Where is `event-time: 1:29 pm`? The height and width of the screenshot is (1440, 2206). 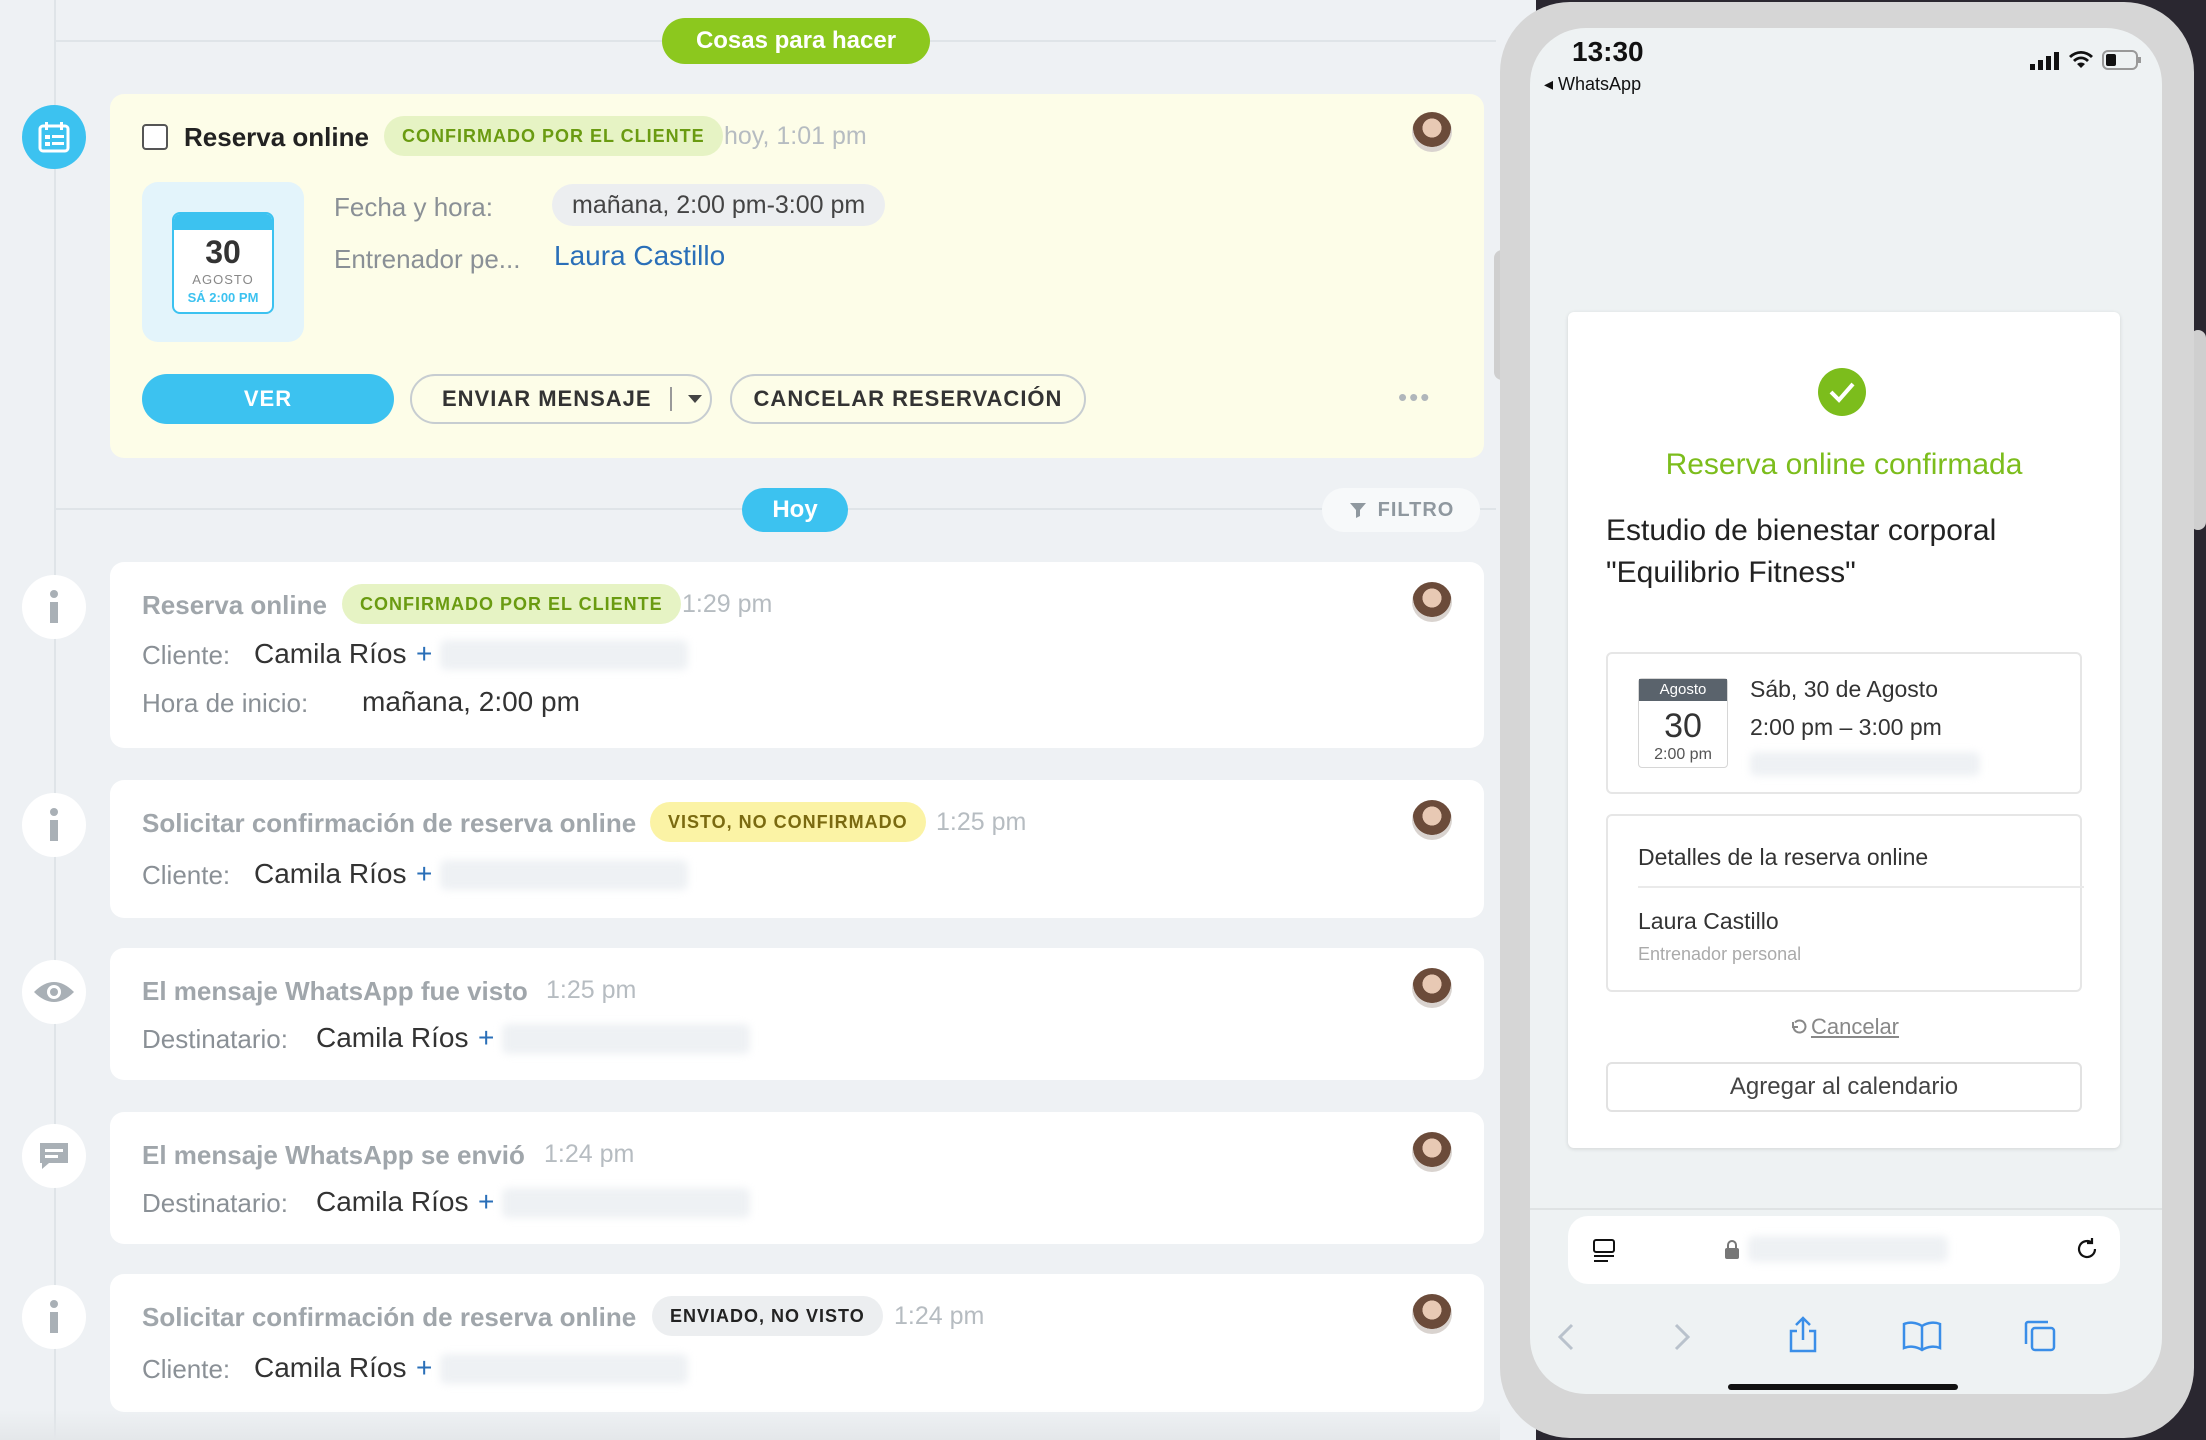 event-time: 1:29 pm is located at coordinates (727, 604).